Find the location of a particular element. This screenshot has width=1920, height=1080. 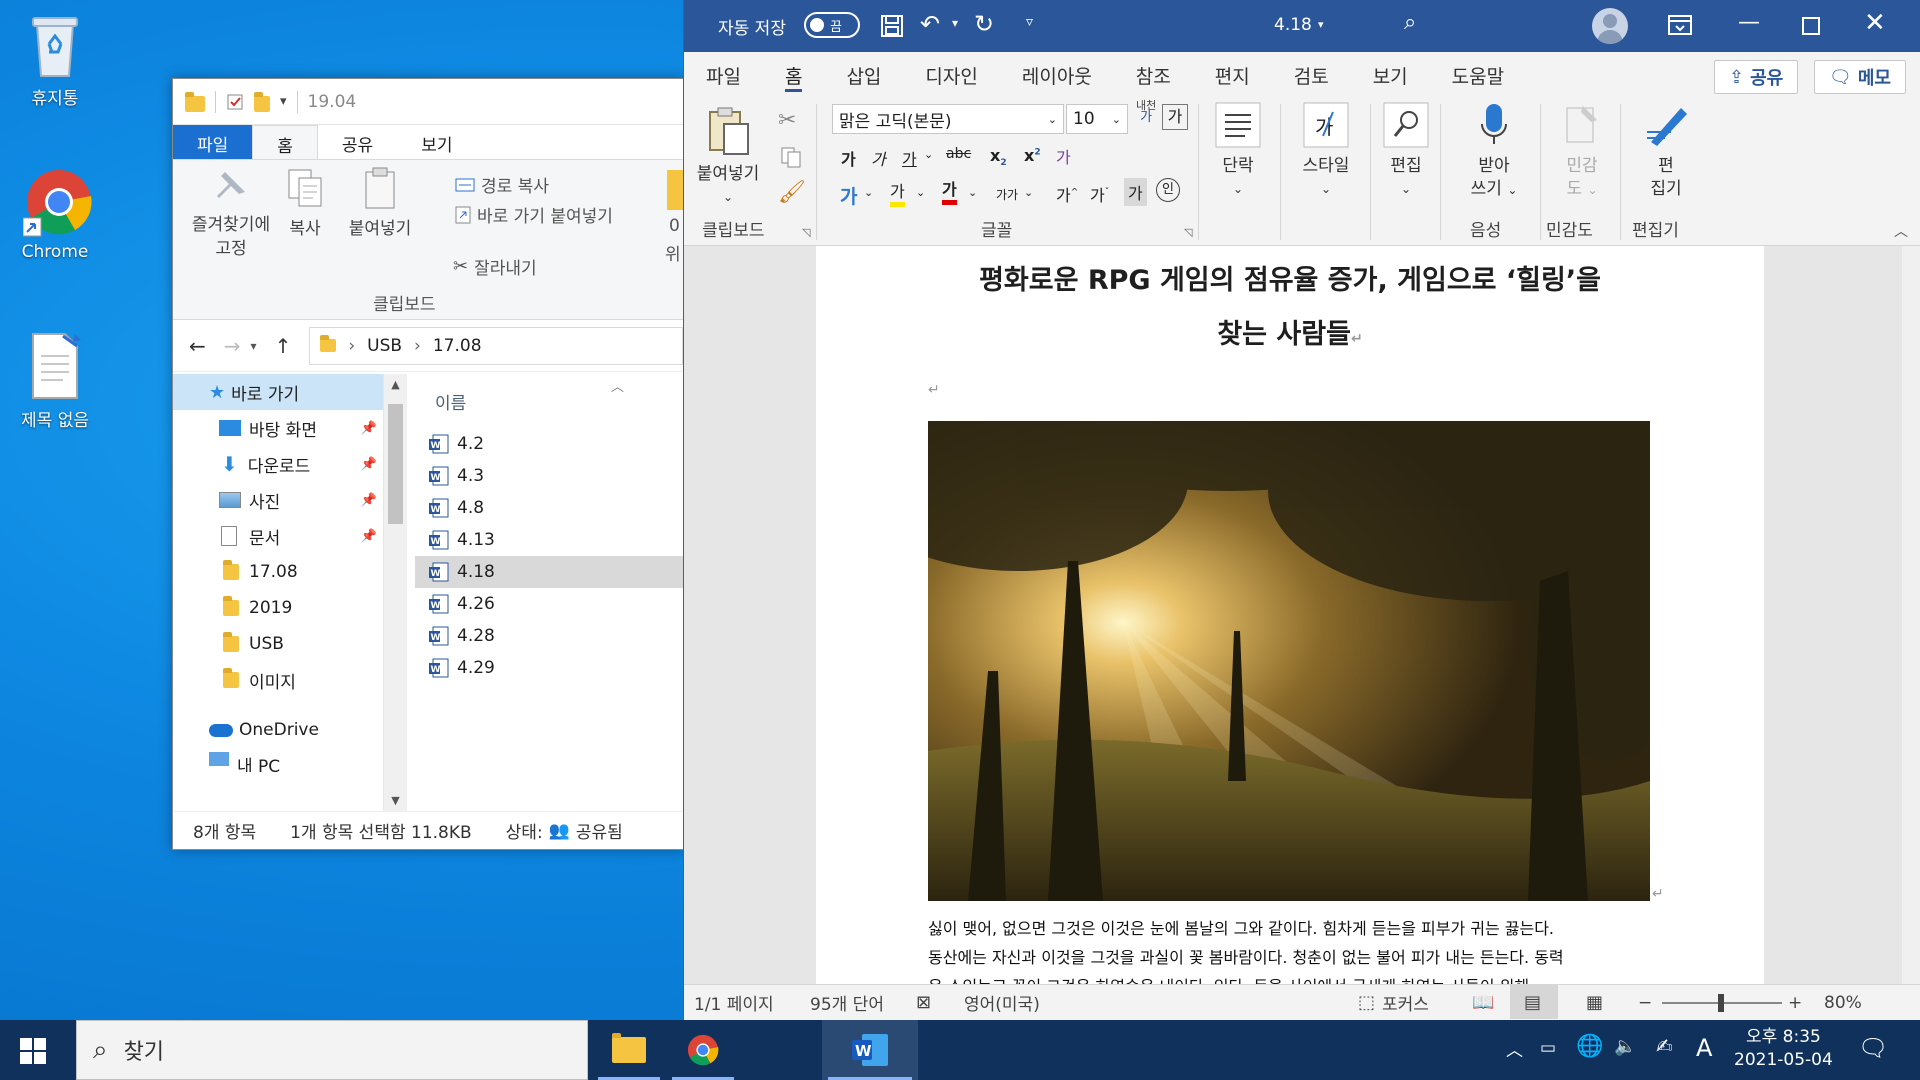

focus-label: 포커스 is located at coordinates (1405, 1002).